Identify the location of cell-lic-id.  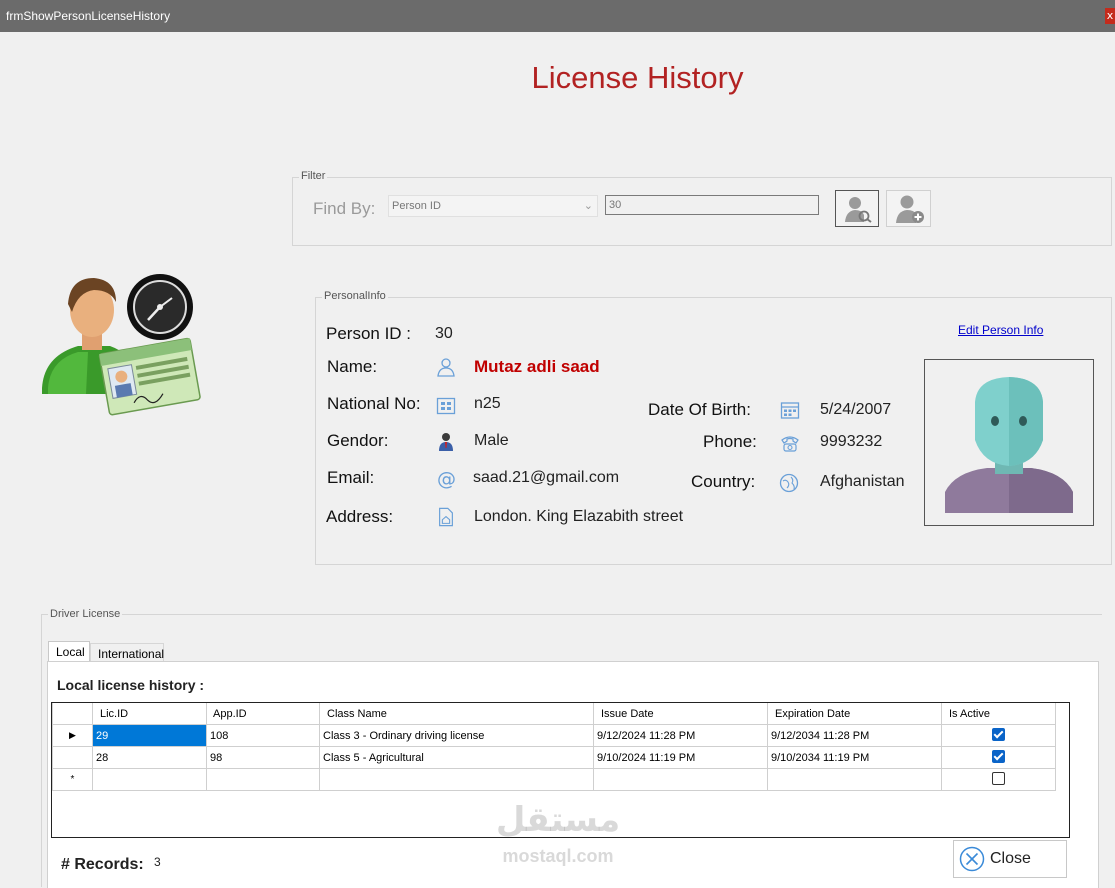
(149, 779).